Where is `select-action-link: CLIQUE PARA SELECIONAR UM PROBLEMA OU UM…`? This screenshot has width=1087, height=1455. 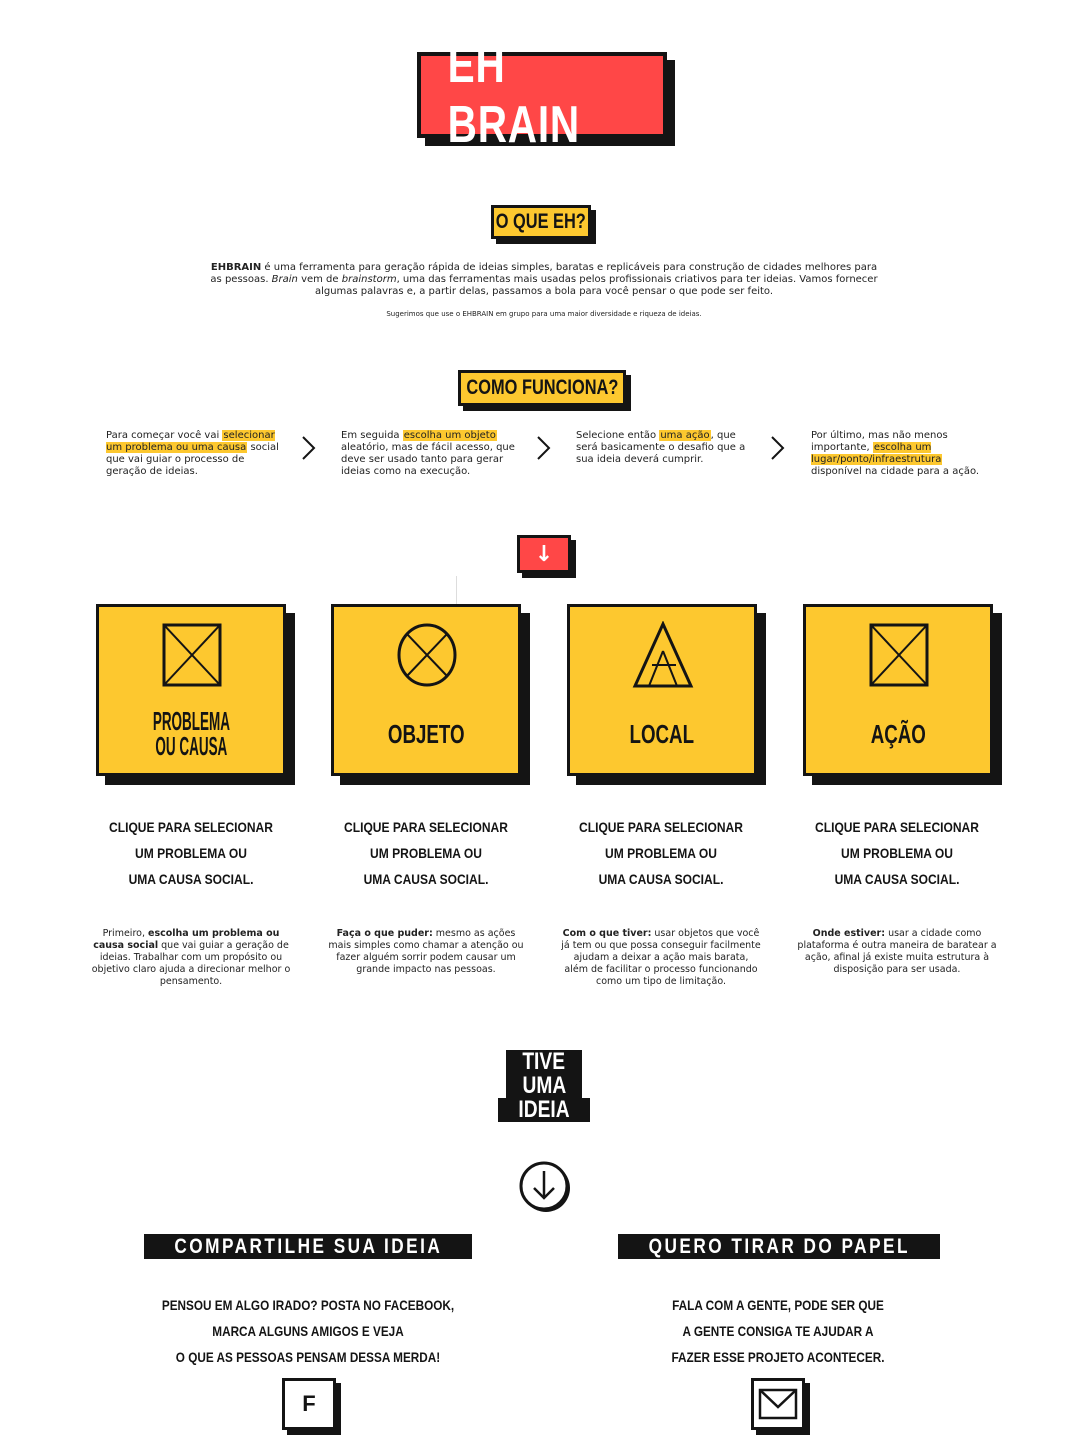
select-action-link: CLIQUE PARA SELECIONAR UM PROBLEMA OU UM… is located at coordinates (897, 853).